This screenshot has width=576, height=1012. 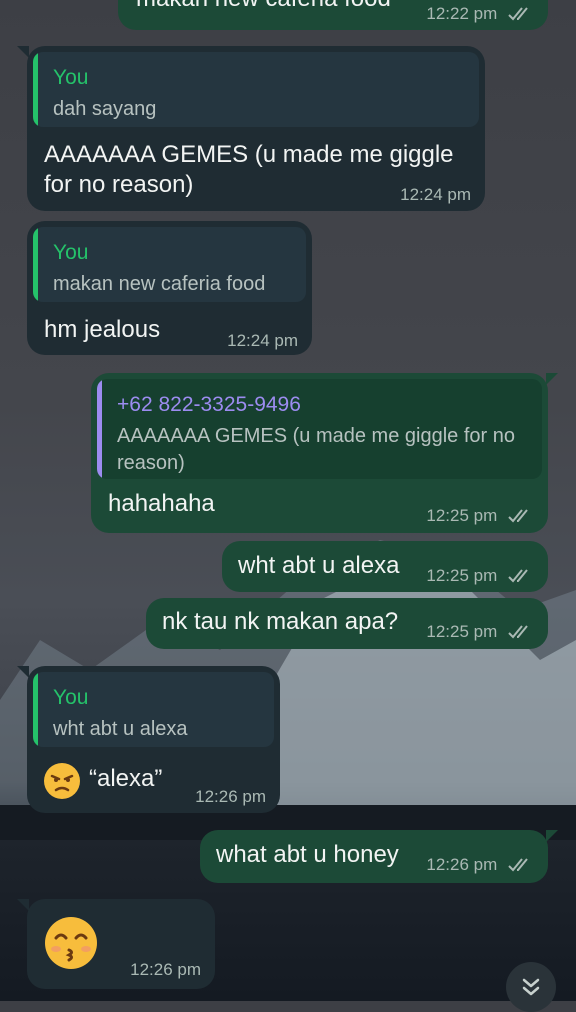 I want to click on reply-quote: You dah sayang, so click(x=256, y=89).